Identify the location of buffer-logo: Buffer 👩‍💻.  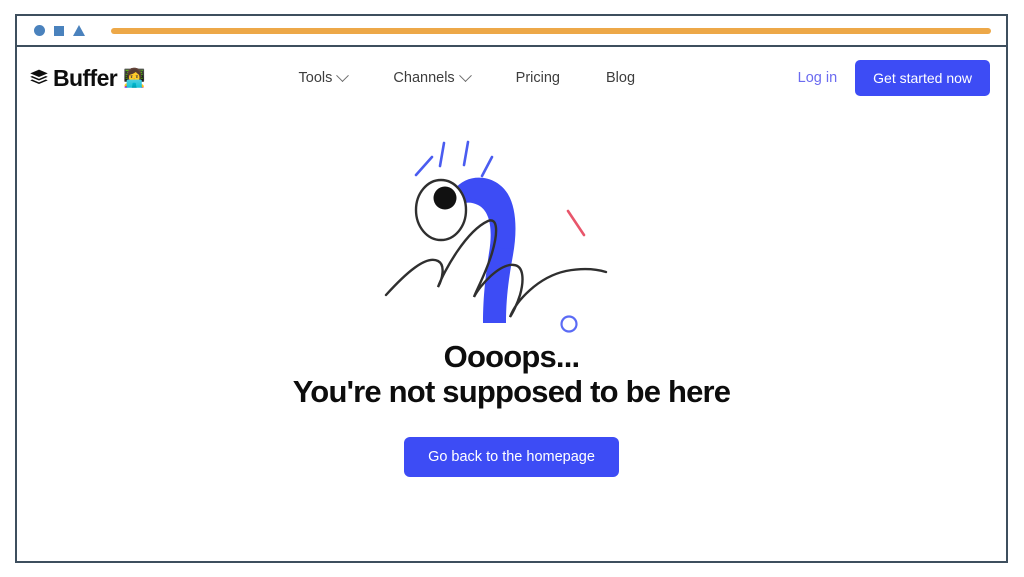
(87, 77).